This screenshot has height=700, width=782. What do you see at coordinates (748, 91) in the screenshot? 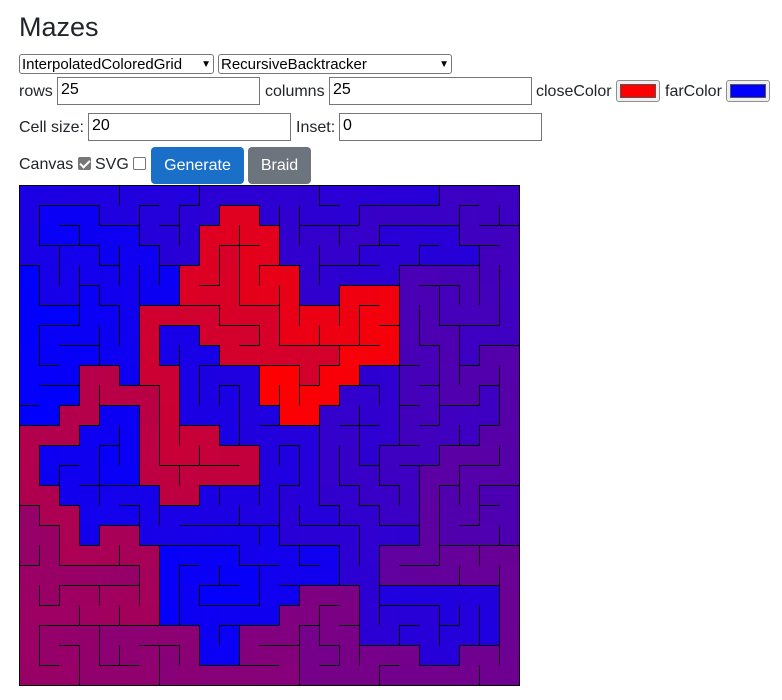
I see `far-color-picker` at bounding box center [748, 91].